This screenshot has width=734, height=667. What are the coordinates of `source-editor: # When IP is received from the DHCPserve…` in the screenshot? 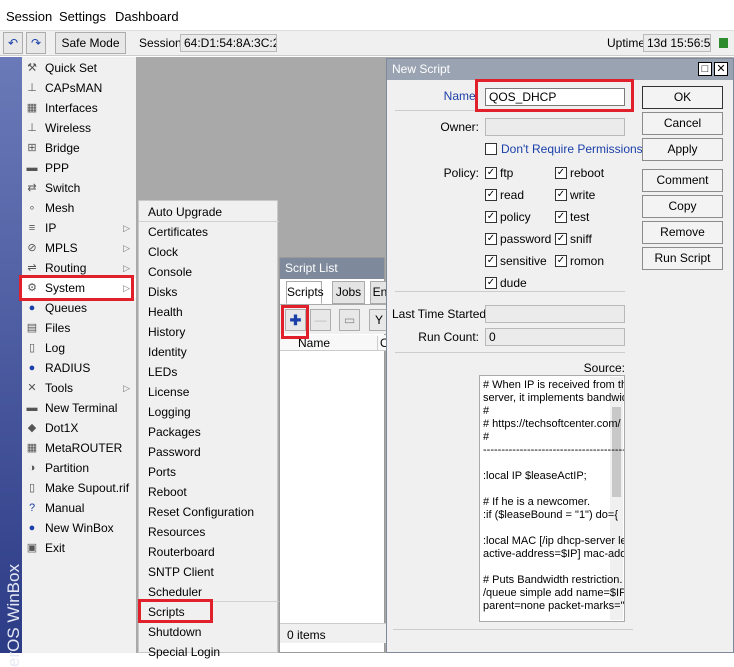 It's located at (552, 498).